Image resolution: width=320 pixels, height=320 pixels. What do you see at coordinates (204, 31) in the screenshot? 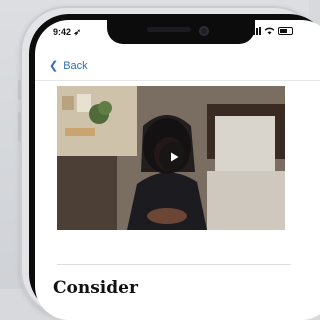
I see `front-camera` at bounding box center [204, 31].